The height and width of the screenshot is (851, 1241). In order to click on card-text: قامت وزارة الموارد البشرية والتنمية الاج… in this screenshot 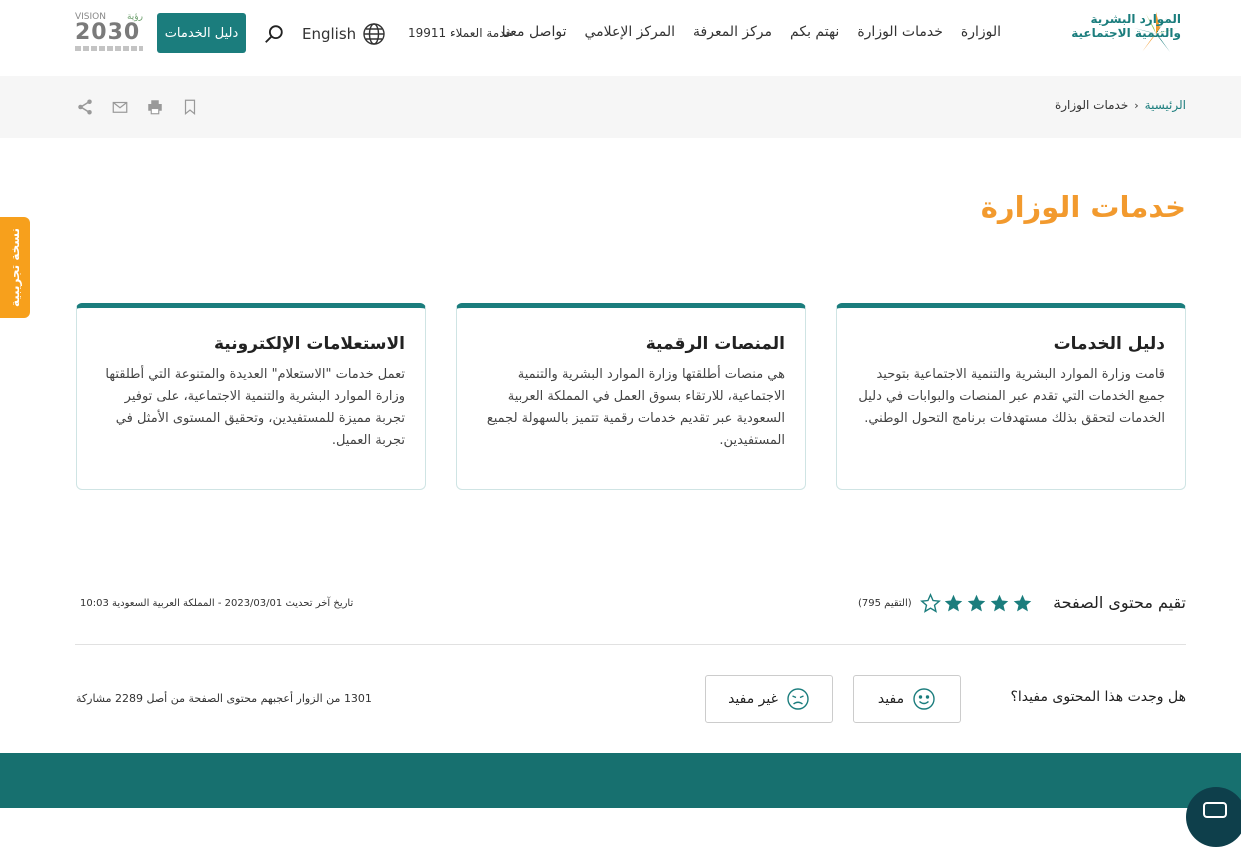, I will do `click(1011, 396)`.